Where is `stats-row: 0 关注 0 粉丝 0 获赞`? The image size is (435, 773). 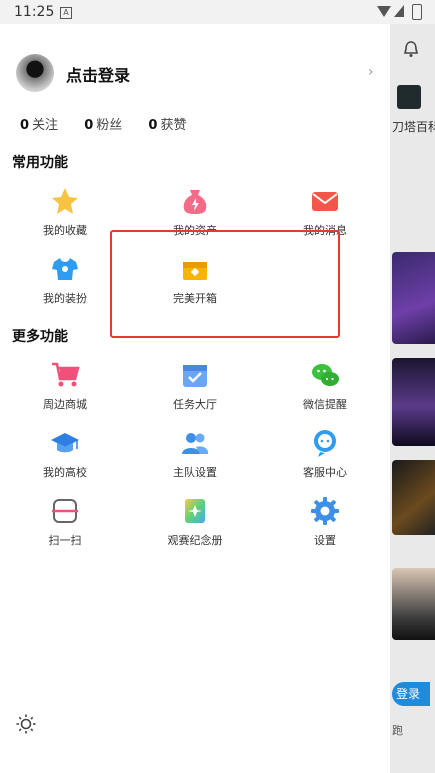 stats-row: 0 关注 0 粉丝 0 获赞 is located at coordinates (114, 123).